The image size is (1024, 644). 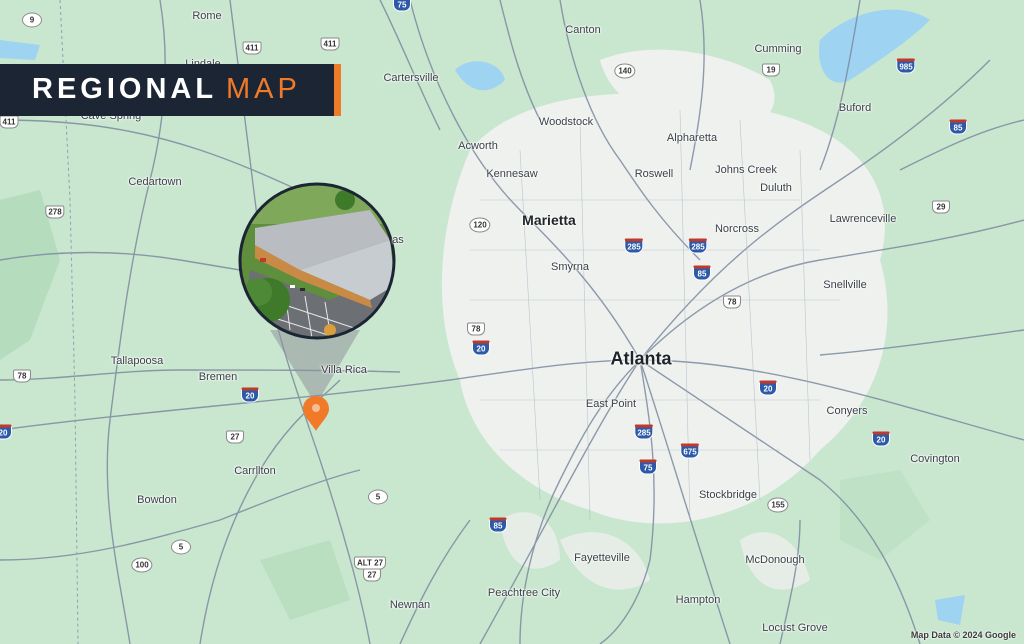 What do you see at coordinates (157, 500) in the screenshot?
I see `city-label-bowdon: Bowdon` at bounding box center [157, 500].